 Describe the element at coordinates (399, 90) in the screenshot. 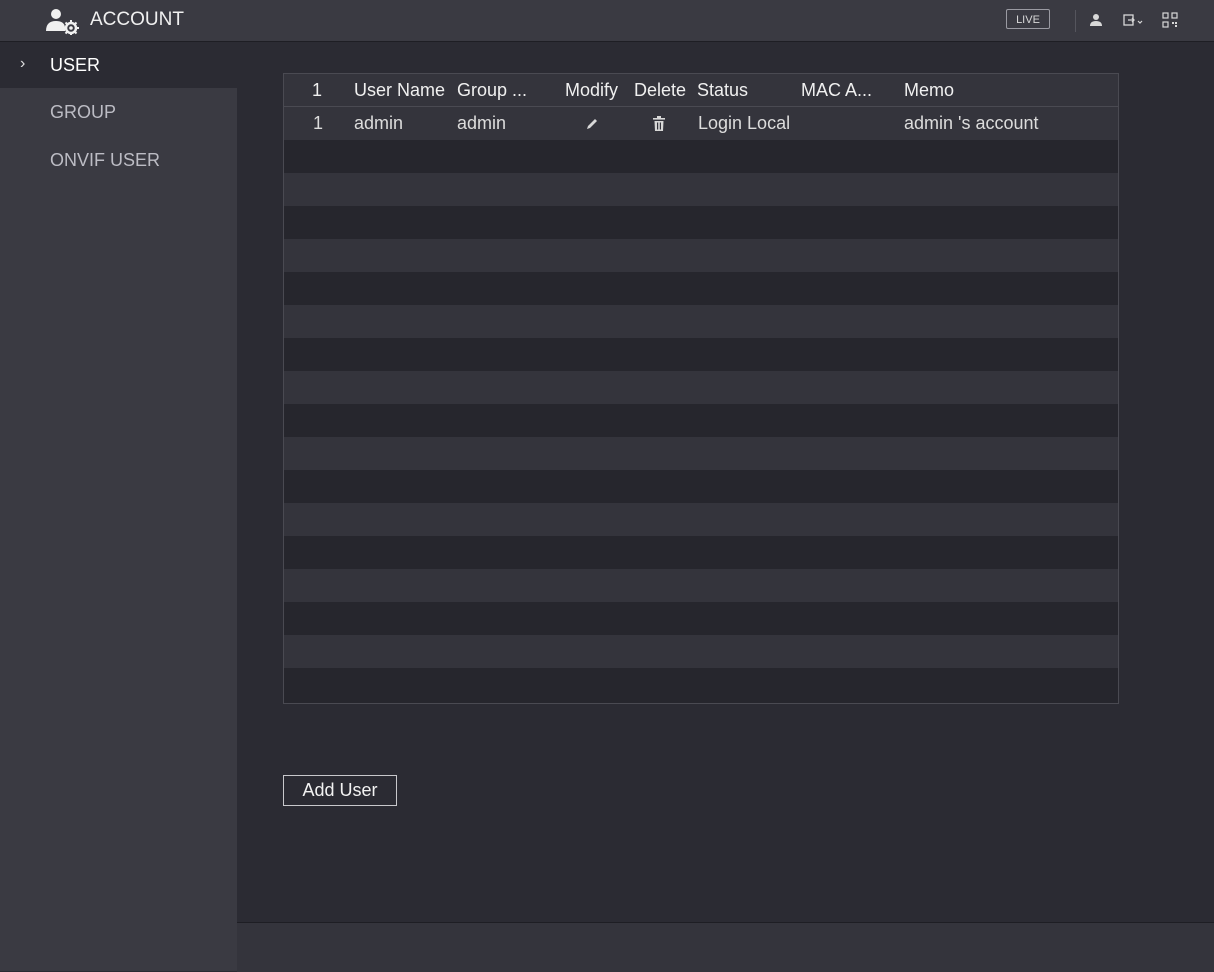

I see `column-header-user-name: User Name` at that location.